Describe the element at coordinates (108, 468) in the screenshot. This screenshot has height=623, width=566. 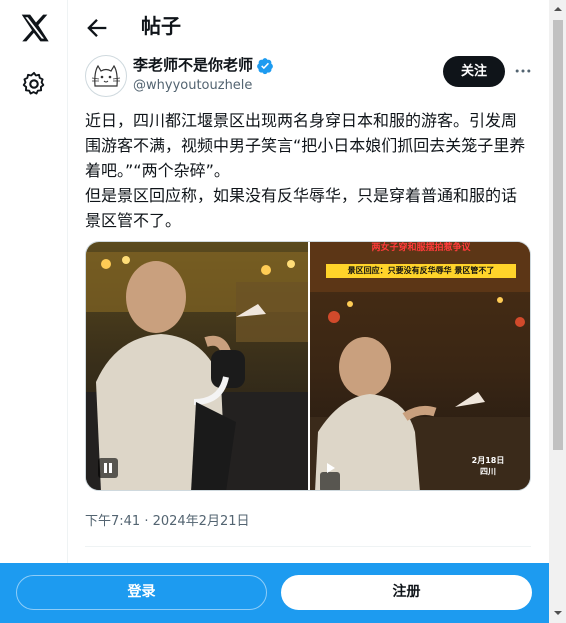
I see `pause-icon` at that location.